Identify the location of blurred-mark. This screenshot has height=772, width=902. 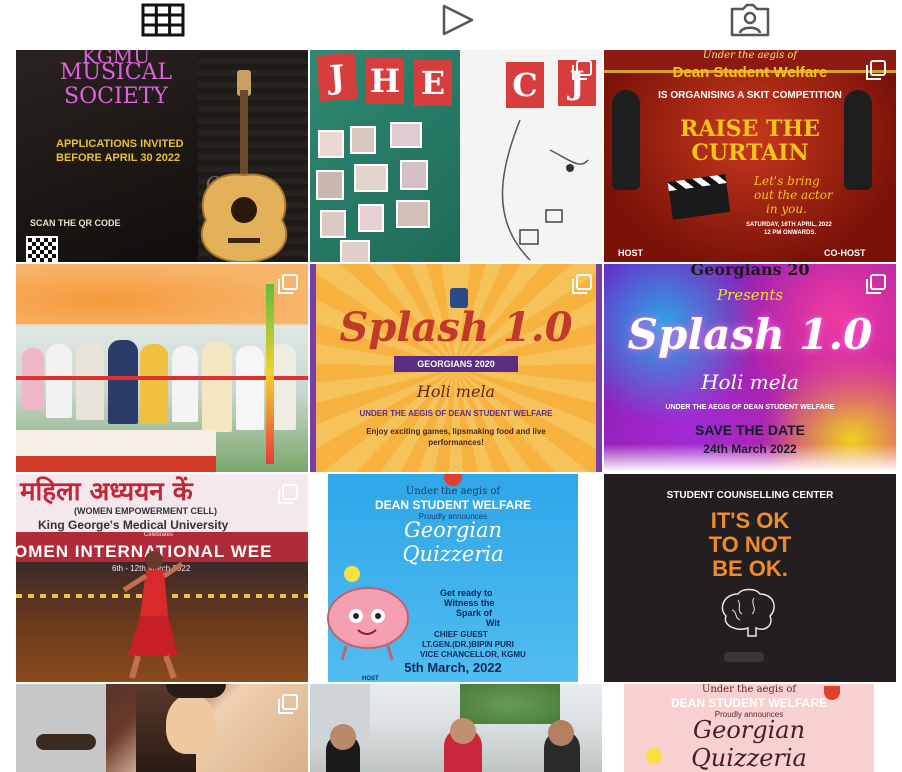
(744, 657).